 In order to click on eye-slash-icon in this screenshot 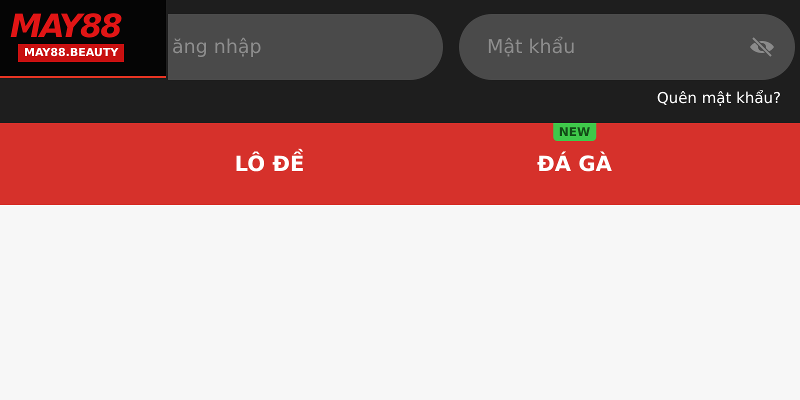, I will do `click(762, 47)`.